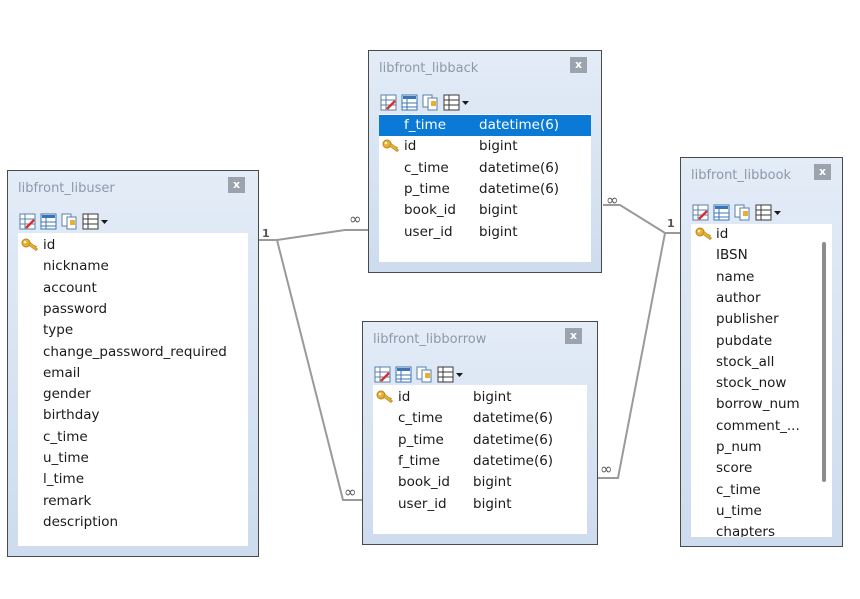  I want to click on field-row: nickname, so click(133, 266).